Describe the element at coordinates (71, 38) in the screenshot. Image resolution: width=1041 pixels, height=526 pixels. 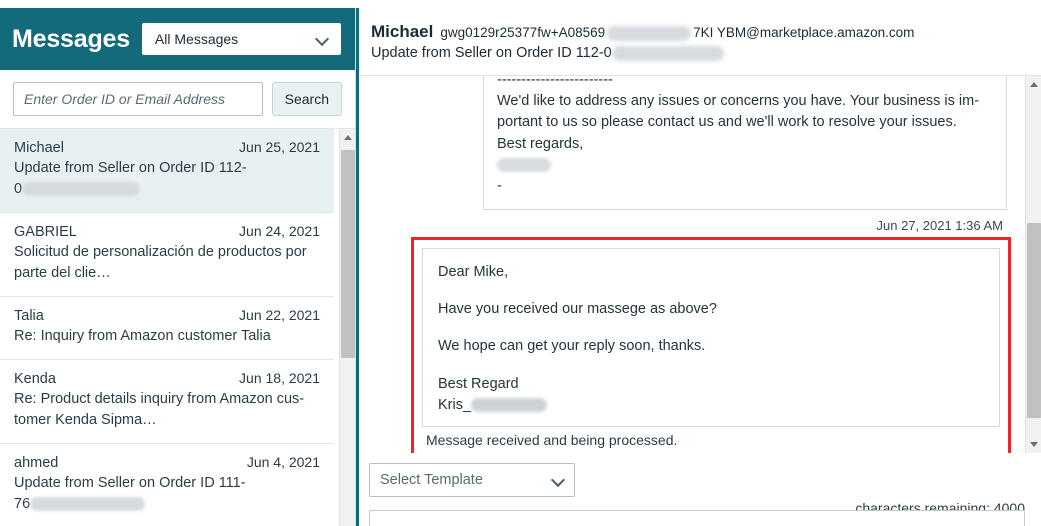
I see `page-title: Messages` at that location.